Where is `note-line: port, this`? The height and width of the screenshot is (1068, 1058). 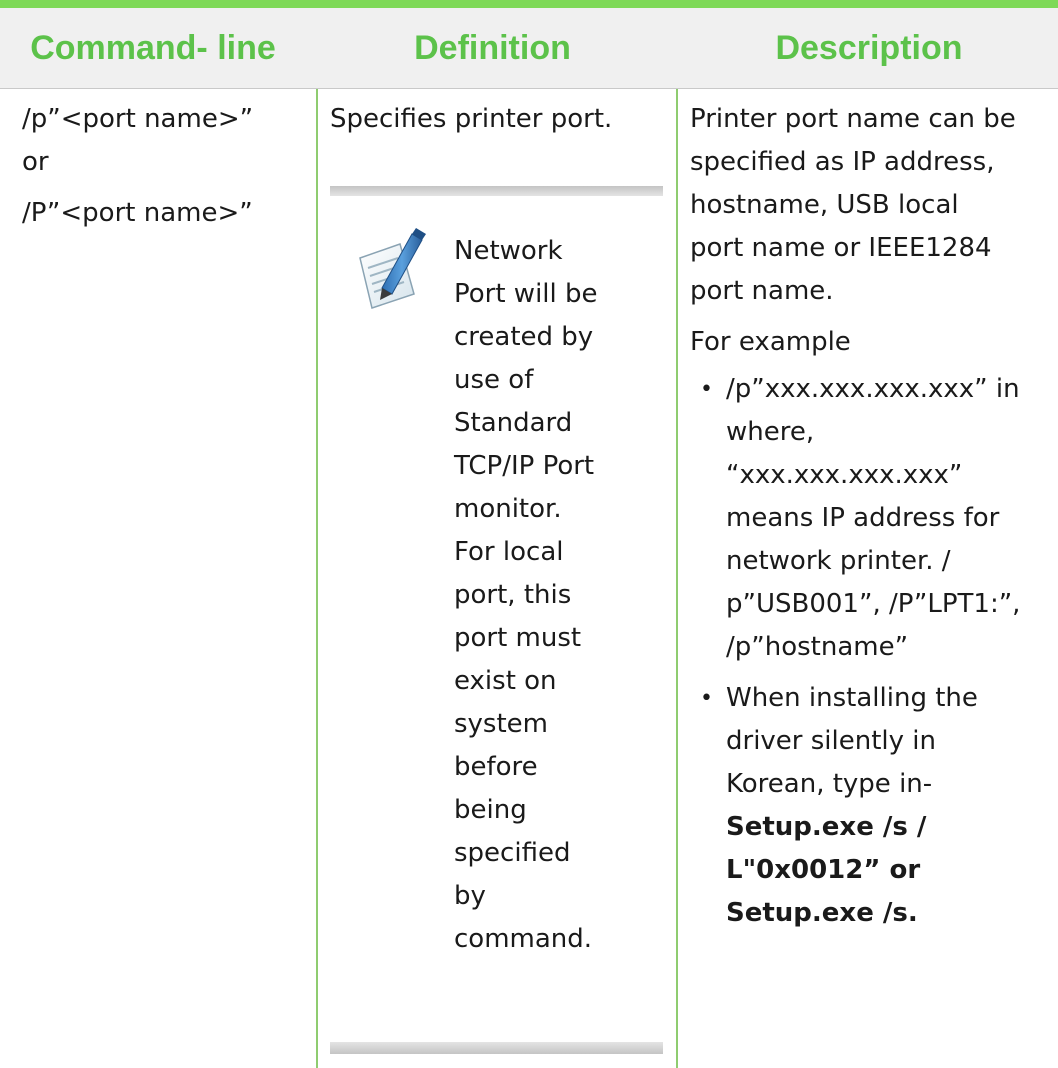
note-line: port, this is located at coordinates (513, 595).